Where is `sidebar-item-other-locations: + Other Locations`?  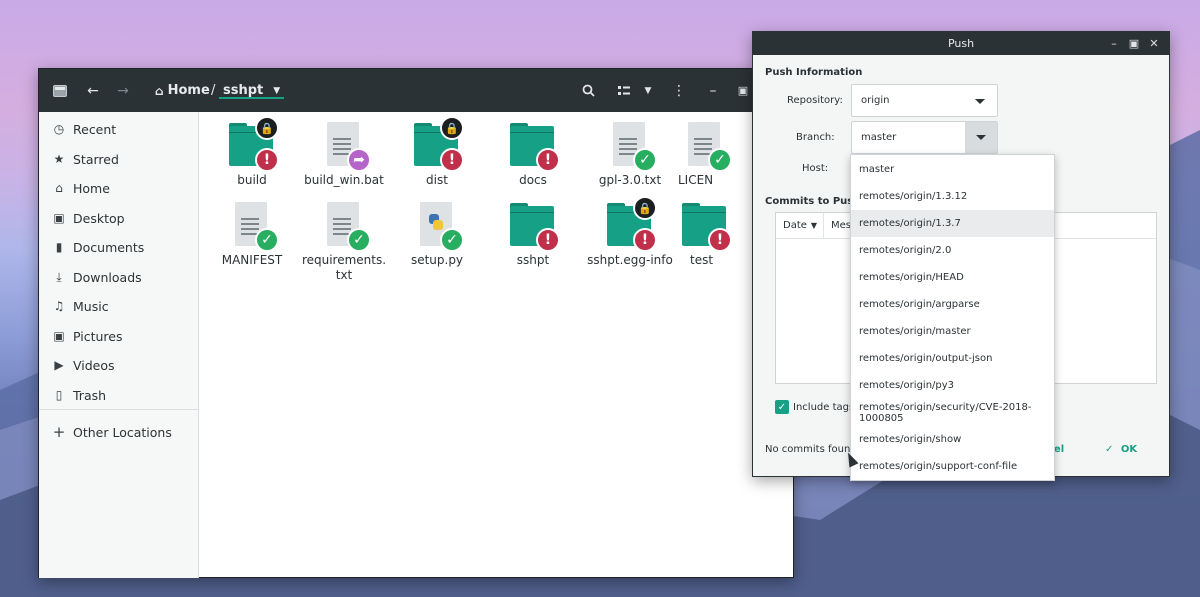
sidebar-item-other-locations: + Other Locations is located at coordinates (119, 432).